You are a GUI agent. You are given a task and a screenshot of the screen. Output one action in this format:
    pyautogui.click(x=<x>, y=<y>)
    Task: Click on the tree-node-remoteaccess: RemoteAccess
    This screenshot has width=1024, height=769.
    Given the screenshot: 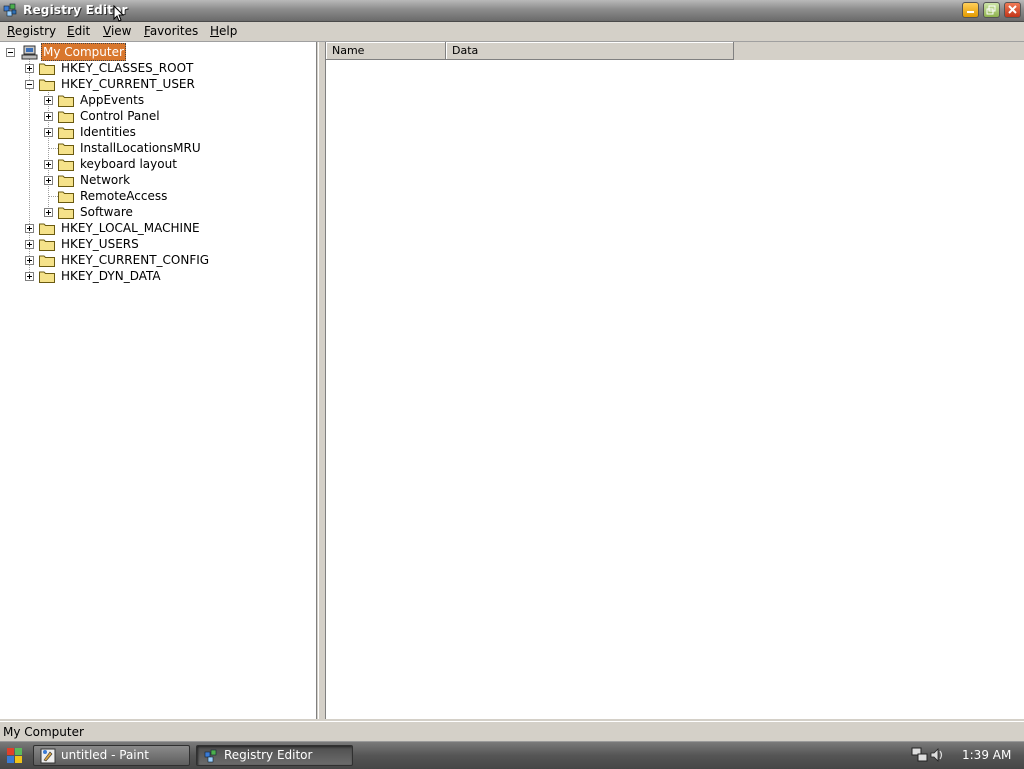 What is the action you would take?
    pyautogui.click(x=158, y=196)
    